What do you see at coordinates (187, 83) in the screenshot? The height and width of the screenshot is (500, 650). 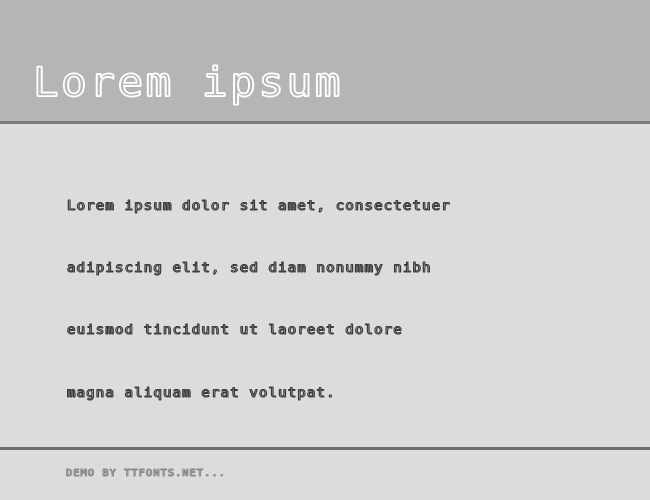 I see `font-title-sample: Lorem ipsum` at bounding box center [187, 83].